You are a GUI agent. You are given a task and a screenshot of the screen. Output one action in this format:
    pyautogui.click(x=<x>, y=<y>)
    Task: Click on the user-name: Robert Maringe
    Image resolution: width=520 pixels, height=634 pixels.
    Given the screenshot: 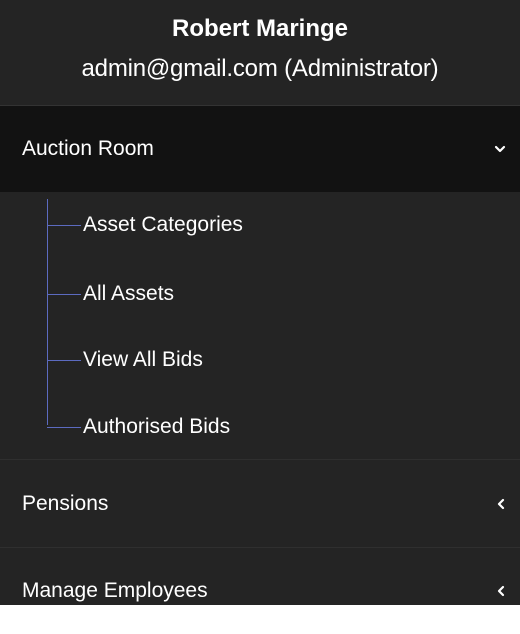 What is the action you would take?
    pyautogui.click(x=259, y=28)
    